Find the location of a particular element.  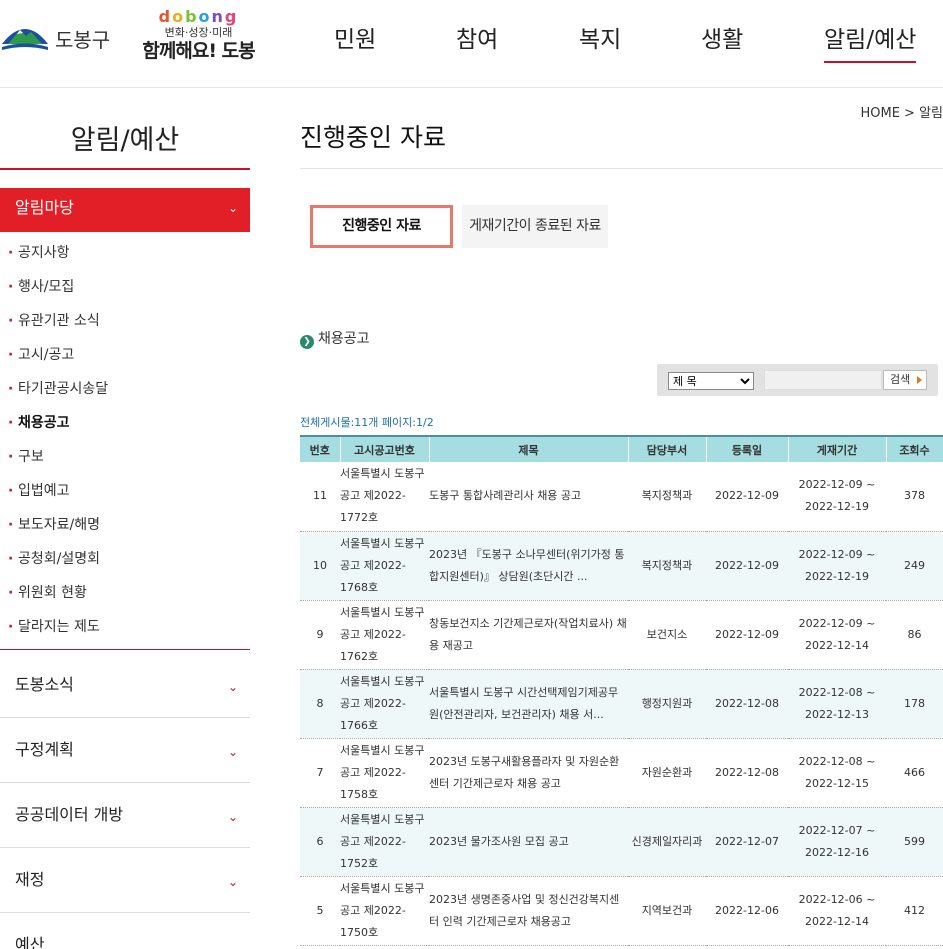

sidebar-menu-plans: 구정계획 ⌄ is located at coordinates (125, 750).